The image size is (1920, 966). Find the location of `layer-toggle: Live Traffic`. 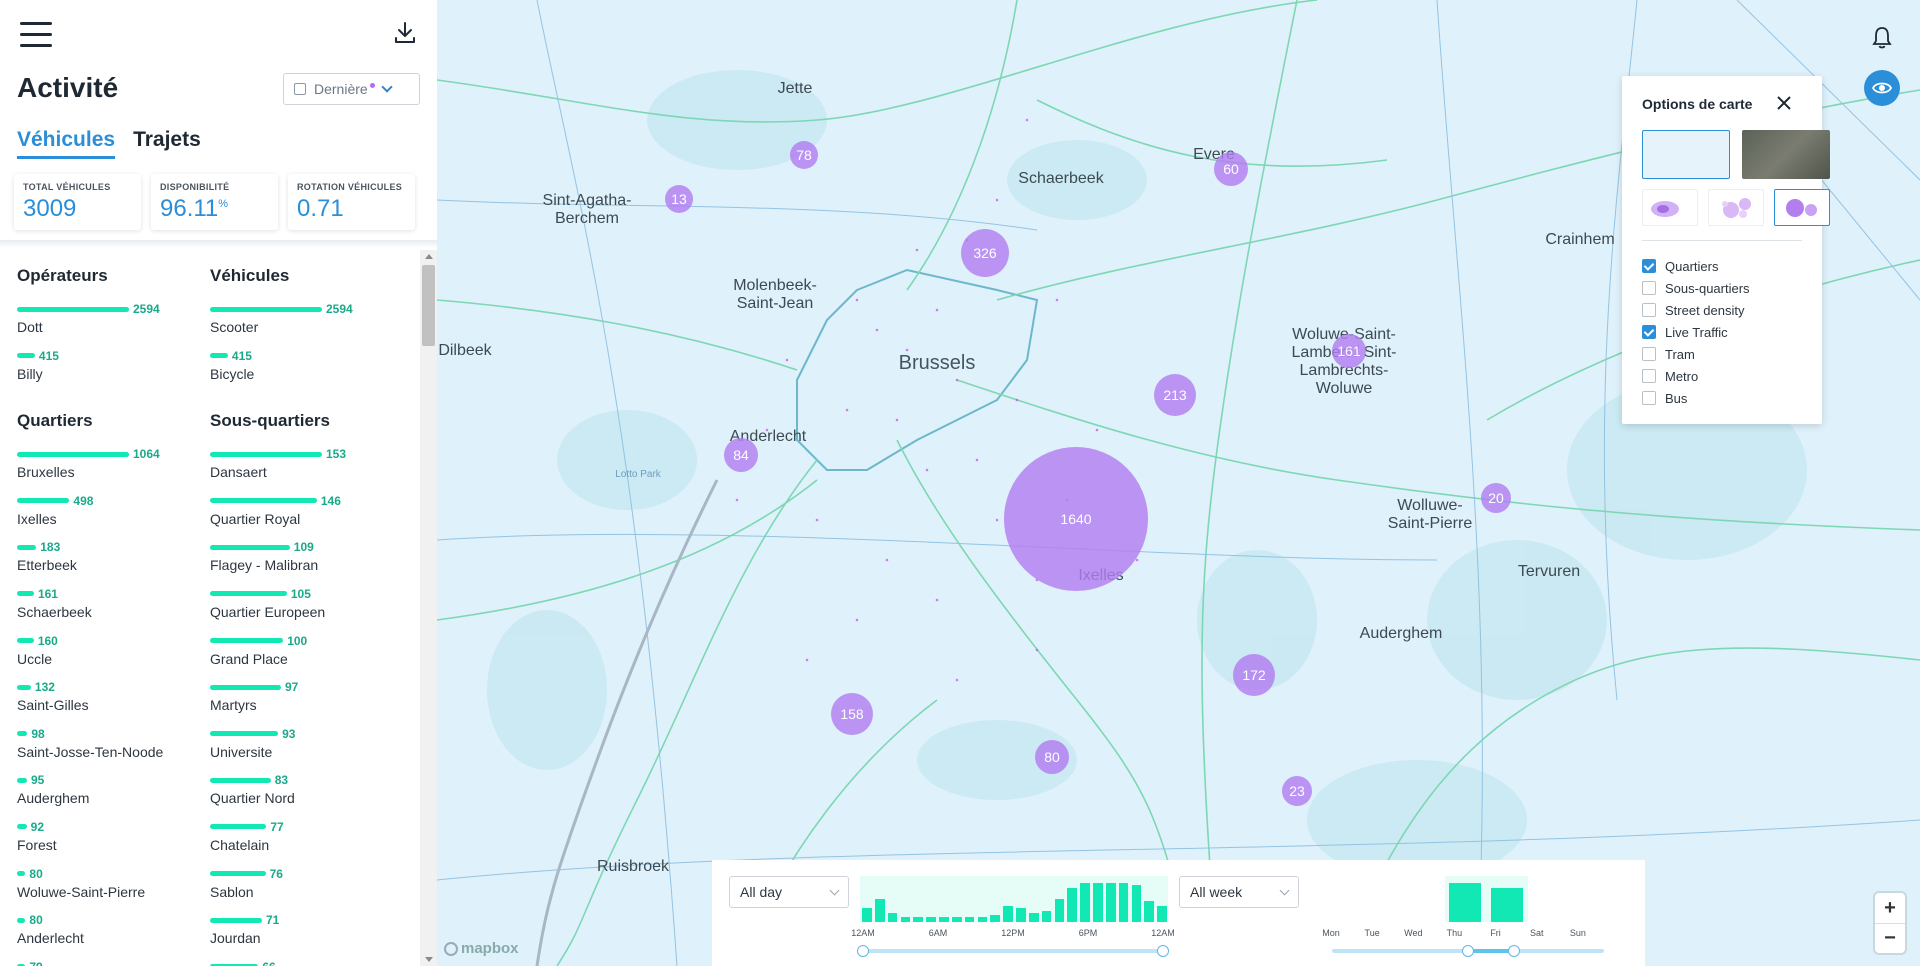

layer-toggle: Live Traffic is located at coordinates (1696, 332).